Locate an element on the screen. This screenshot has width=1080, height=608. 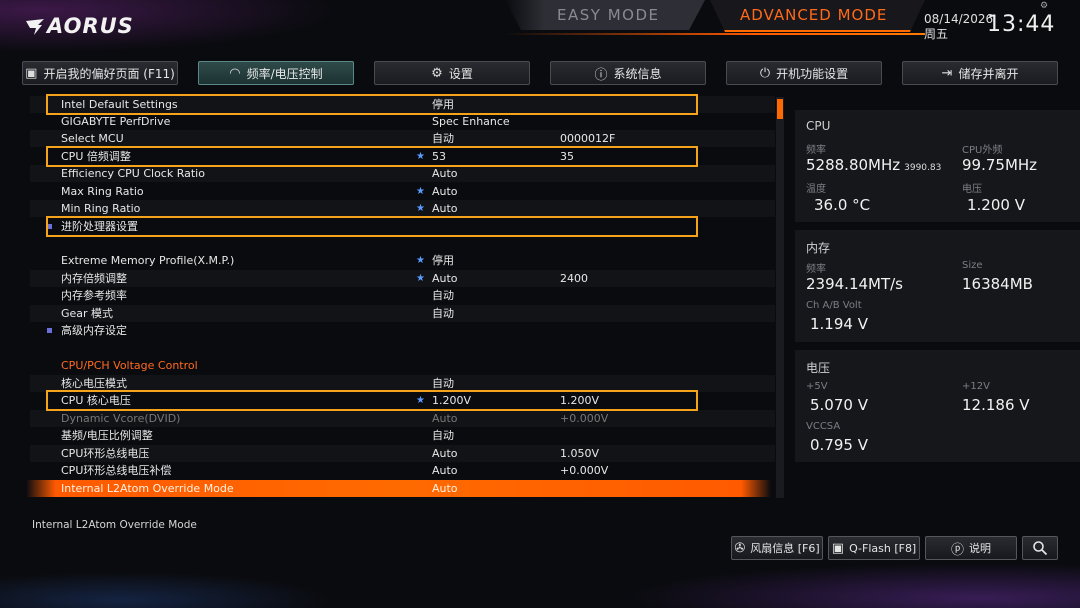
setting-row-vcore-mode: 核心电压模式 自动 is located at coordinates (402, 383).